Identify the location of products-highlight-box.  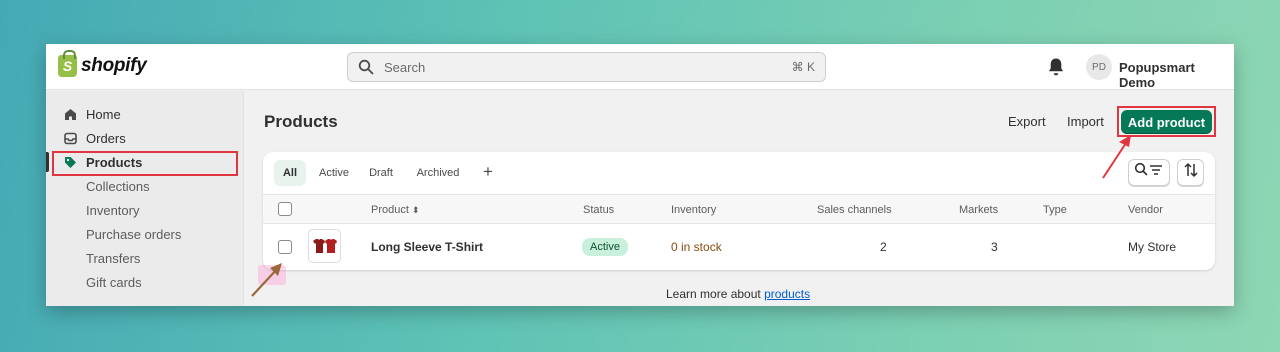
(145, 163).